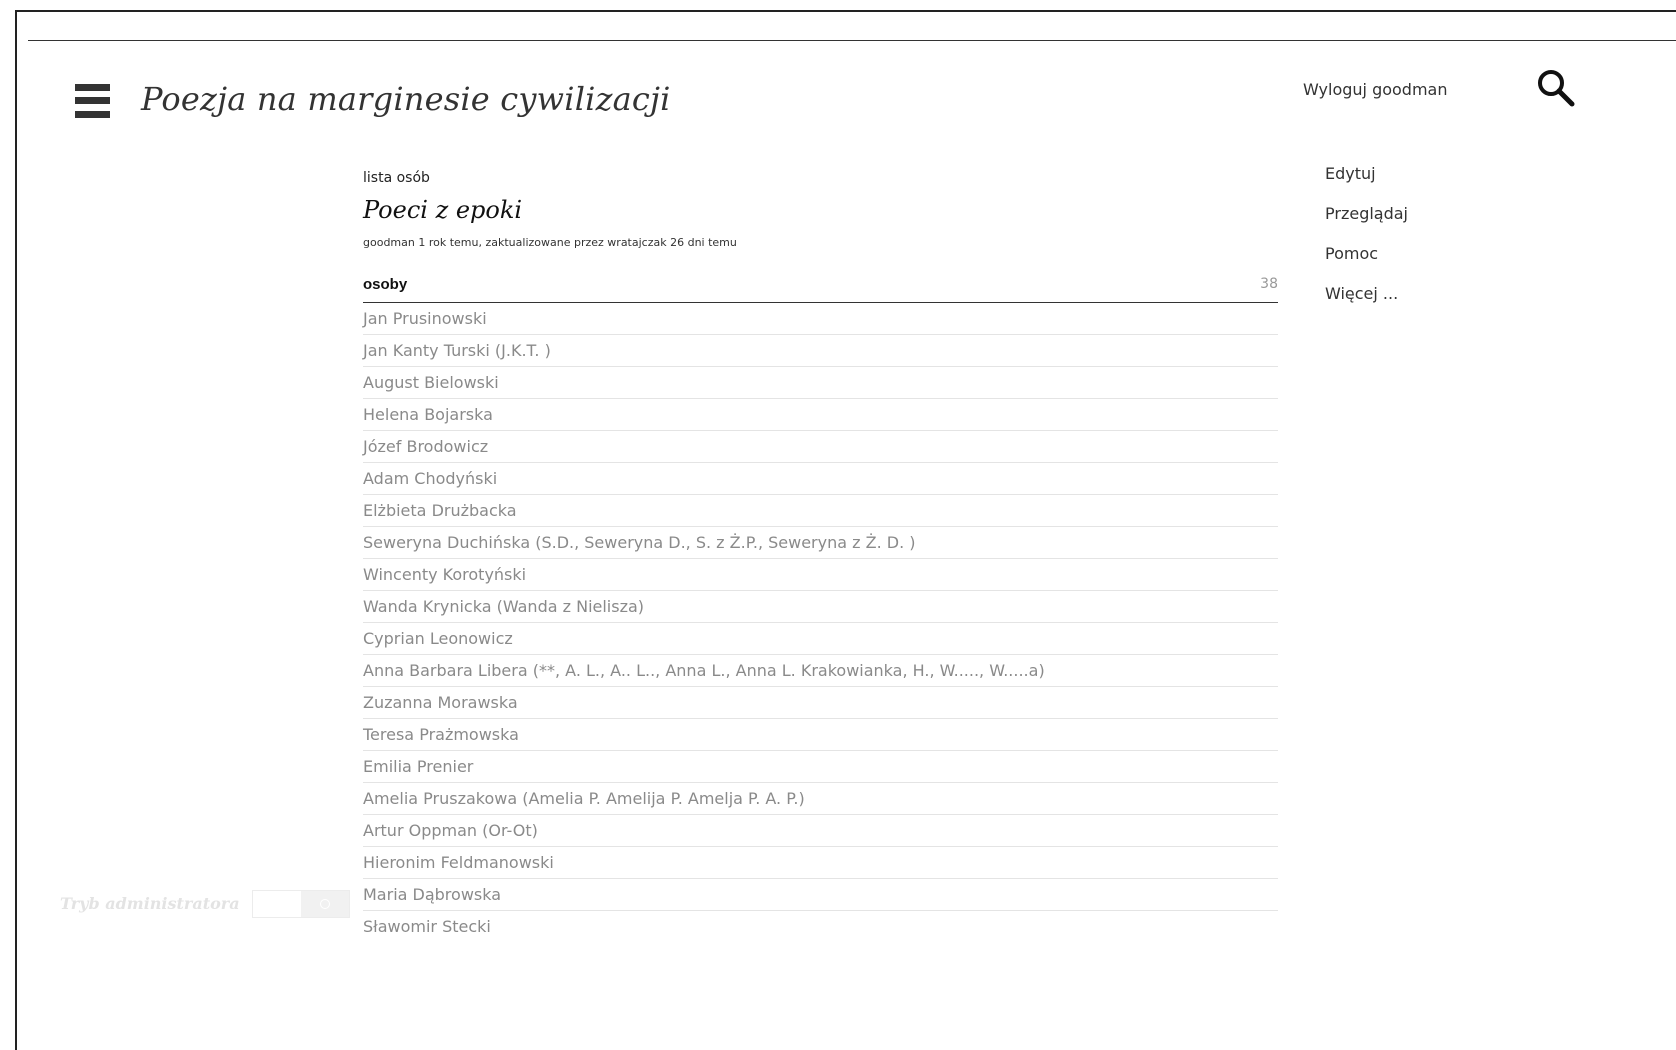  I want to click on logout-link: Wyloguj goodman, so click(1375, 89).